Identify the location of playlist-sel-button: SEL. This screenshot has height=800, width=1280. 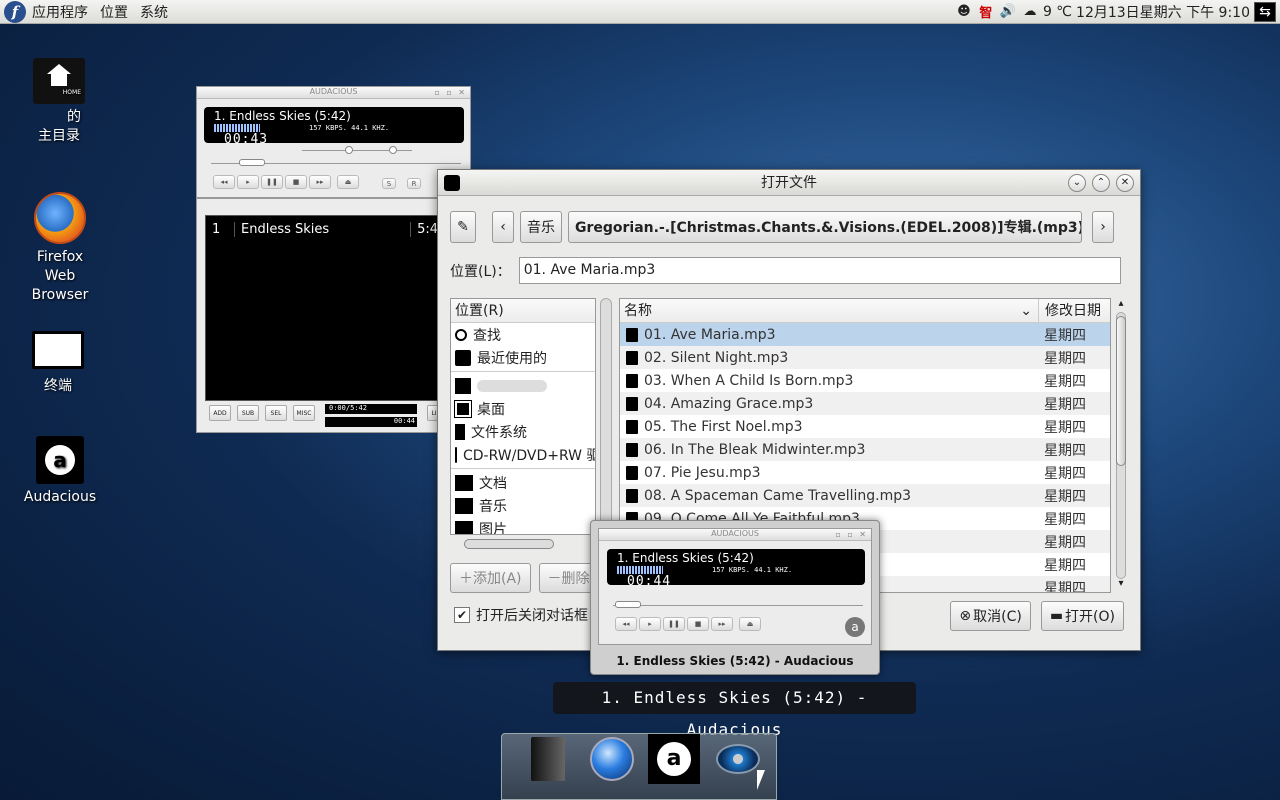
(276, 413).